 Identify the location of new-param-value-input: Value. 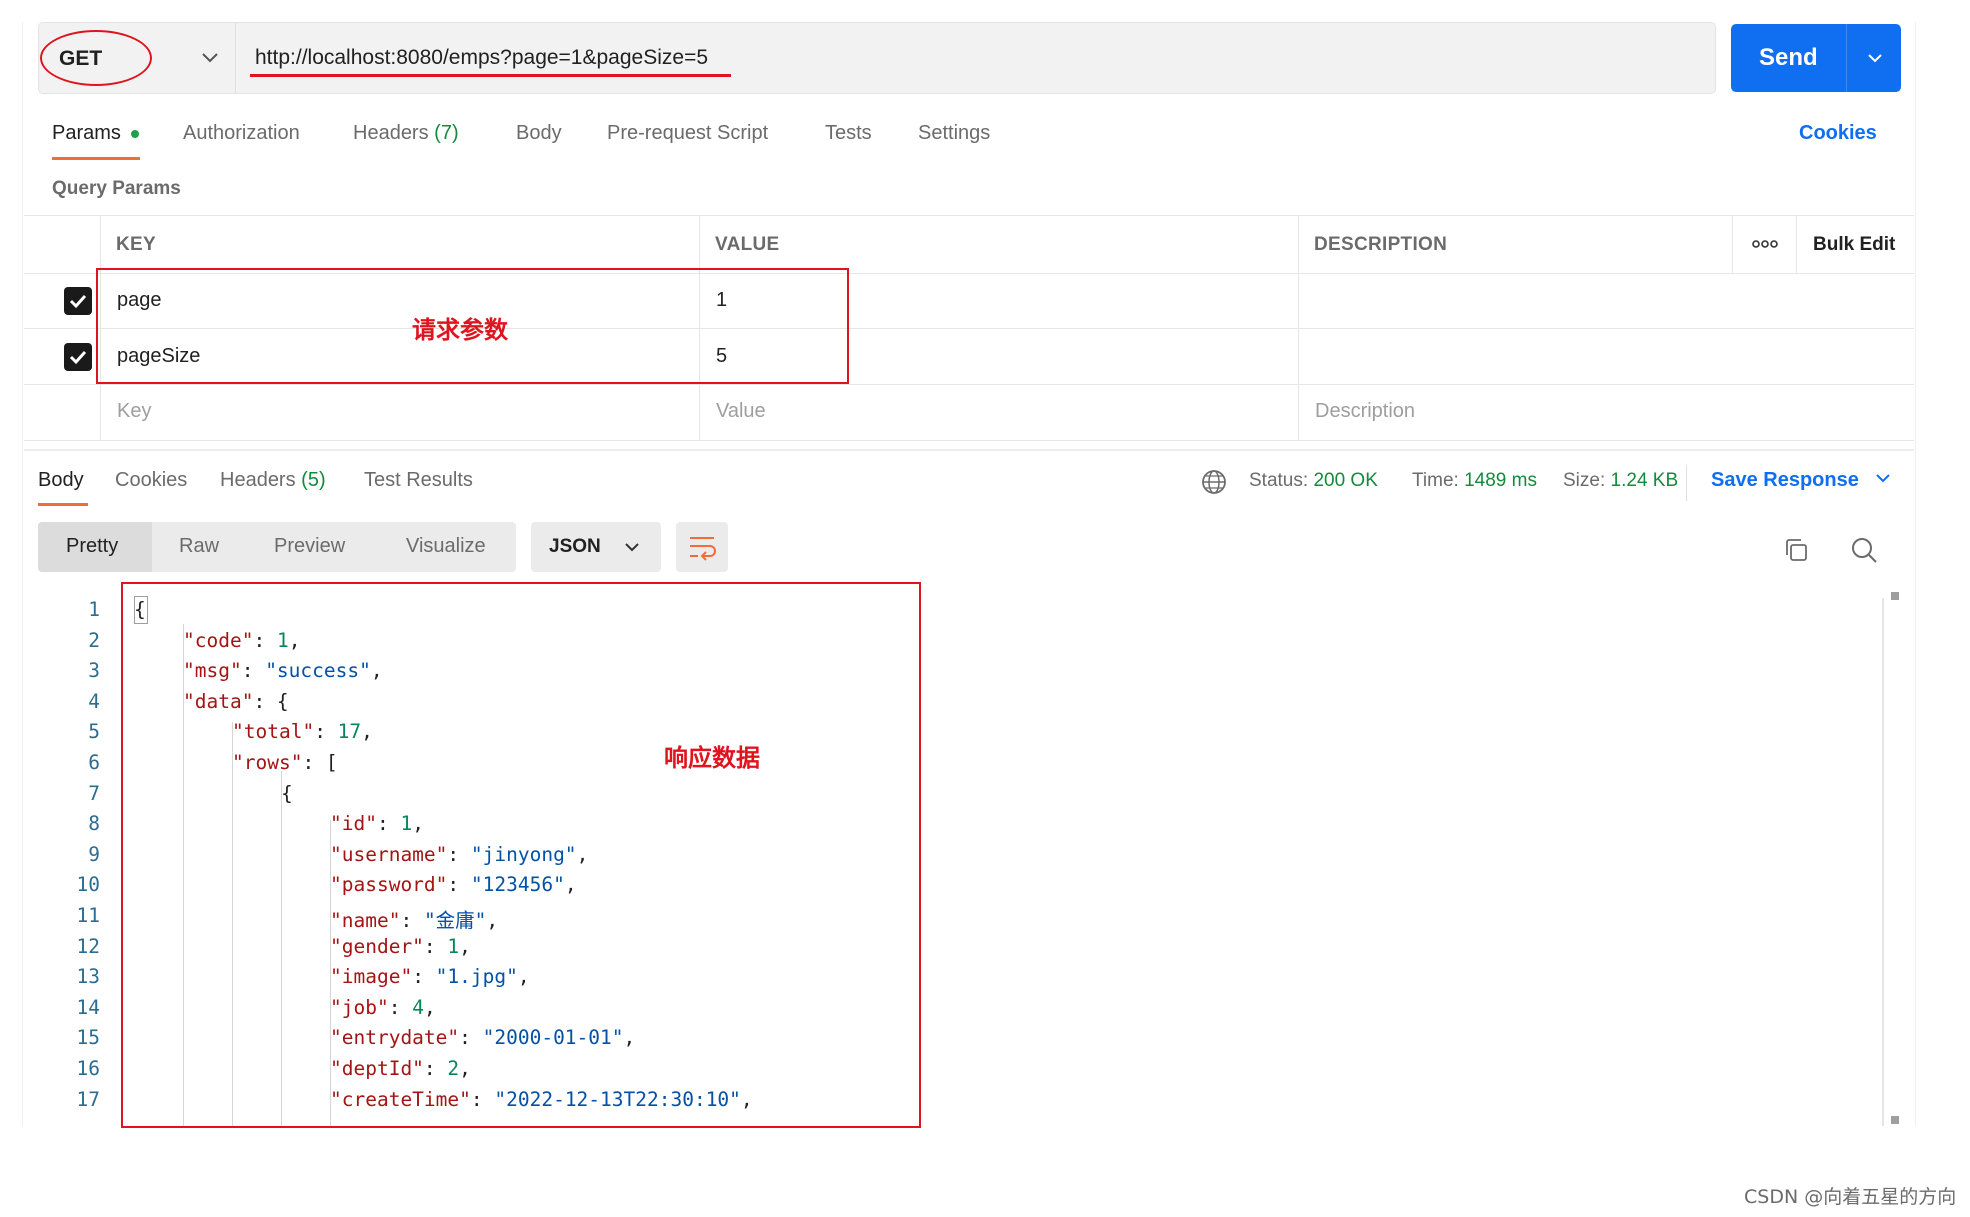
(741, 411).